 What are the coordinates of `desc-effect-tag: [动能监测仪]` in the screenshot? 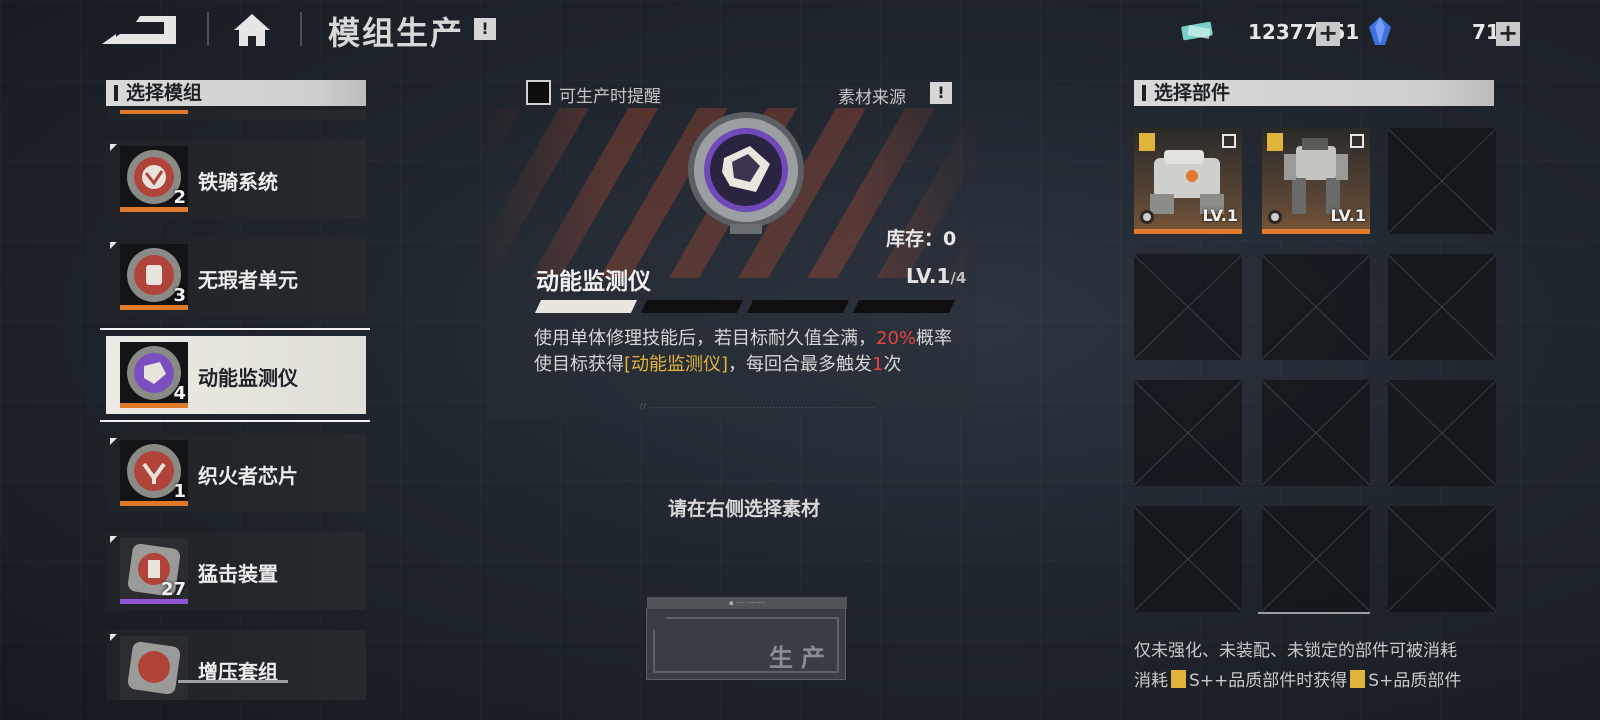 It's located at (676, 364).